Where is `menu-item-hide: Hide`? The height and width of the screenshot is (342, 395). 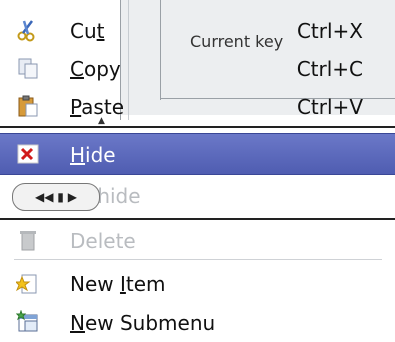 menu-item-hide: Hide is located at coordinates (197, 154).